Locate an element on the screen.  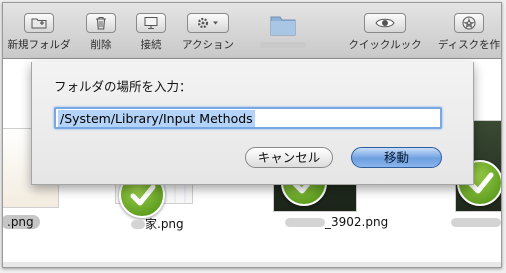
eye-icon is located at coordinates (385, 23).